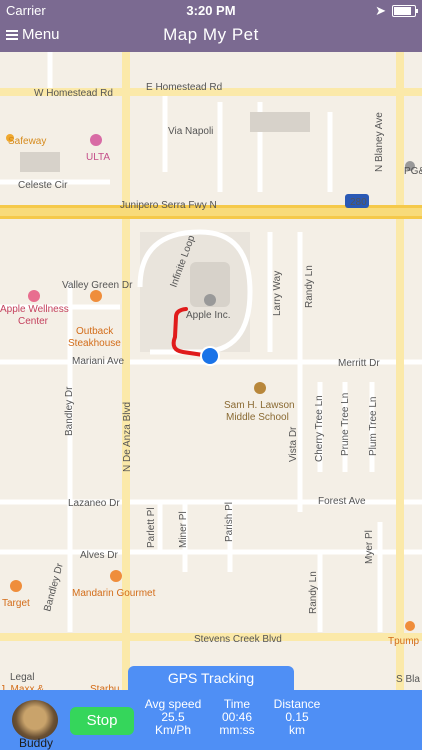 Image resolution: width=422 pixels, height=750 pixels. I want to click on time-stat: Time 00:46 mm:ss, so click(237, 717).